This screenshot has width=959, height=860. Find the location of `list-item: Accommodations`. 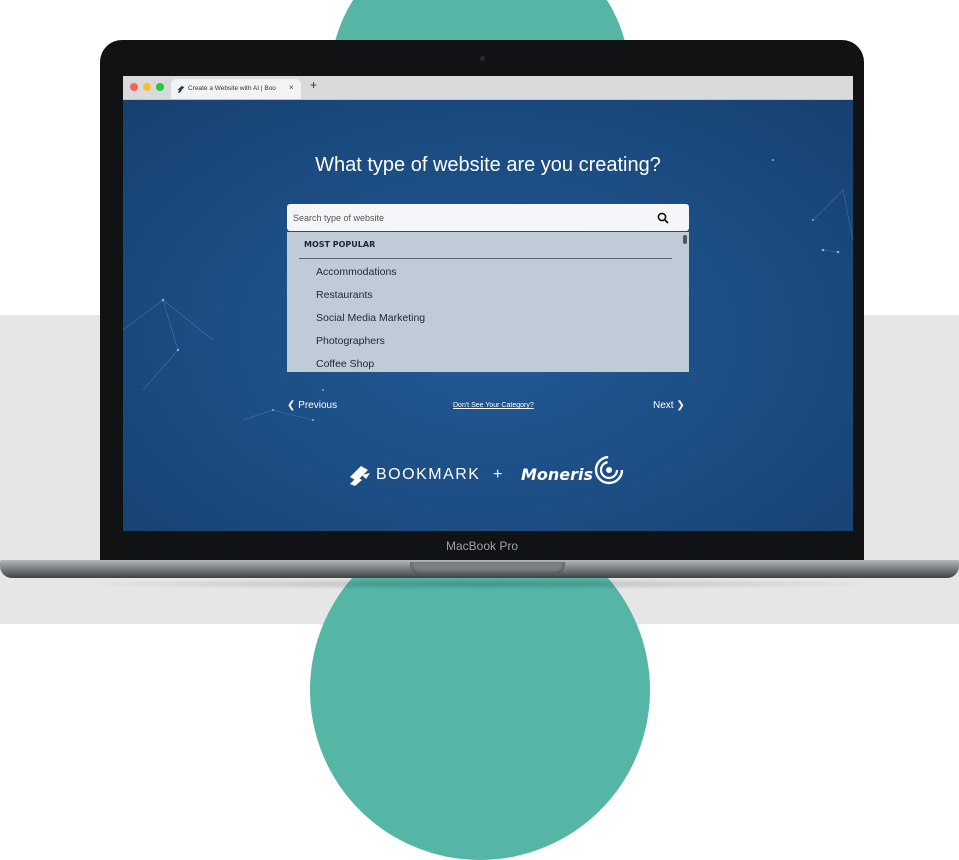

list-item: Accommodations is located at coordinates (356, 272).